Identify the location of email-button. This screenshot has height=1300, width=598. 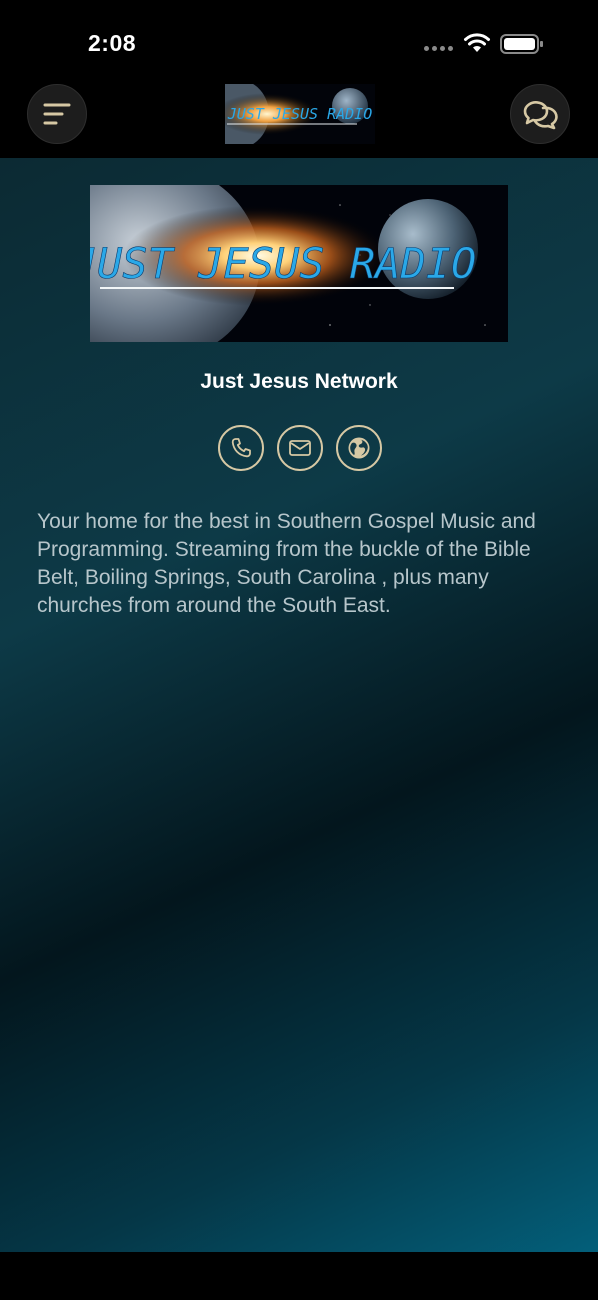
(300, 448).